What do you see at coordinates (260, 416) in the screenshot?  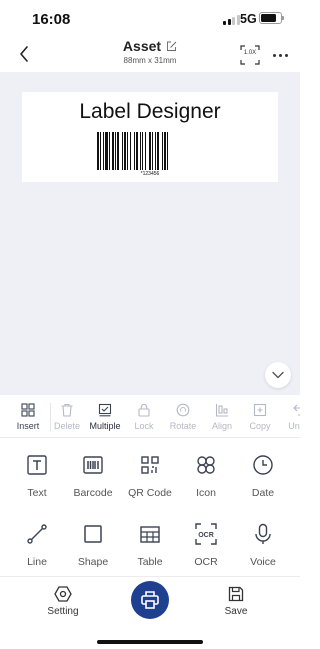 I see `tool-copy: Copy` at bounding box center [260, 416].